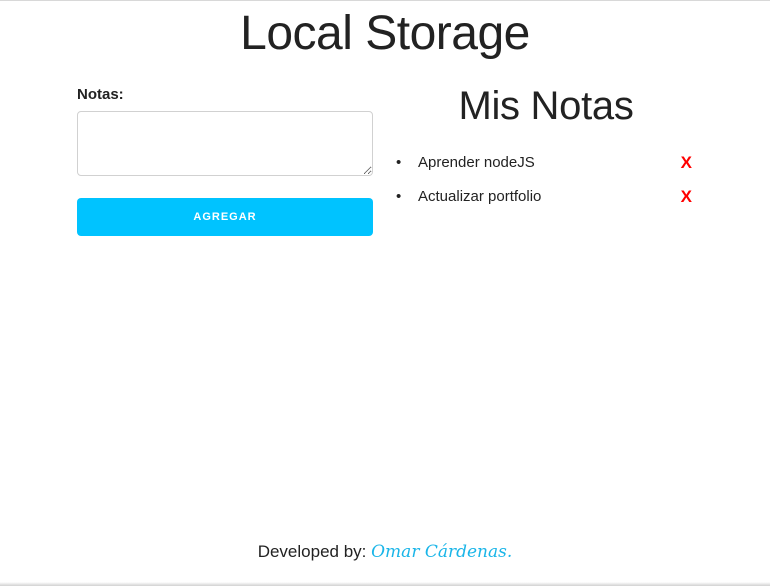 This screenshot has height=586, width=770. What do you see at coordinates (225, 143) in the screenshot?
I see `note-textarea` at bounding box center [225, 143].